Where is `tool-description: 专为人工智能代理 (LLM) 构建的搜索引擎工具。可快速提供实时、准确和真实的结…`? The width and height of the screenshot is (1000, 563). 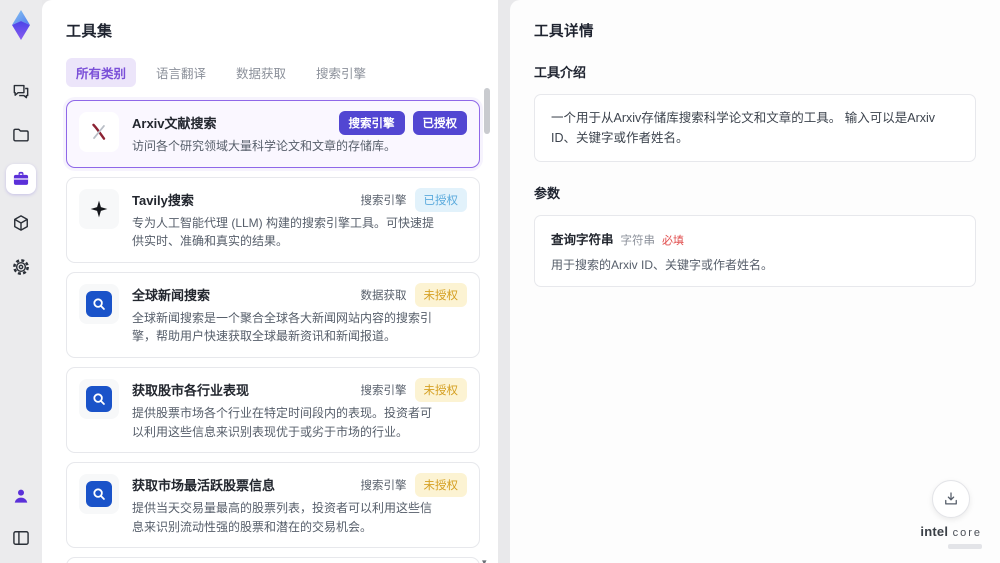
tool-description: 专为人工智能代理 (LLM) 构建的搜索引擎工具。可快速提供实时、准确和真实的结… is located at coordinates (283, 232).